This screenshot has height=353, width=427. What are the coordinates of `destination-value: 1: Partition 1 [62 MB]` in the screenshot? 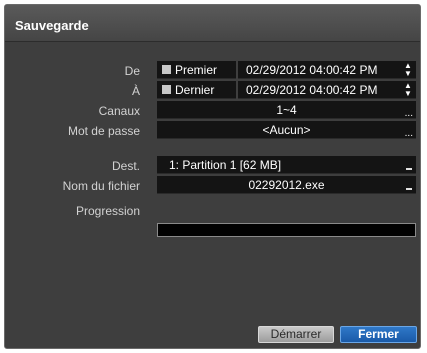 It's located at (225, 165).